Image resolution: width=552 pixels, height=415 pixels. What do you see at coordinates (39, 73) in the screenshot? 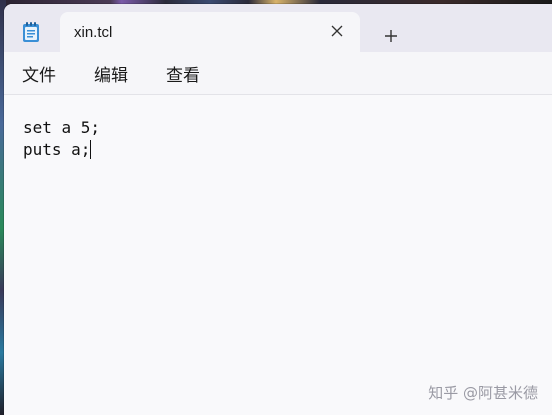
I see `menu-file: 文件` at bounding box center [39, 73].